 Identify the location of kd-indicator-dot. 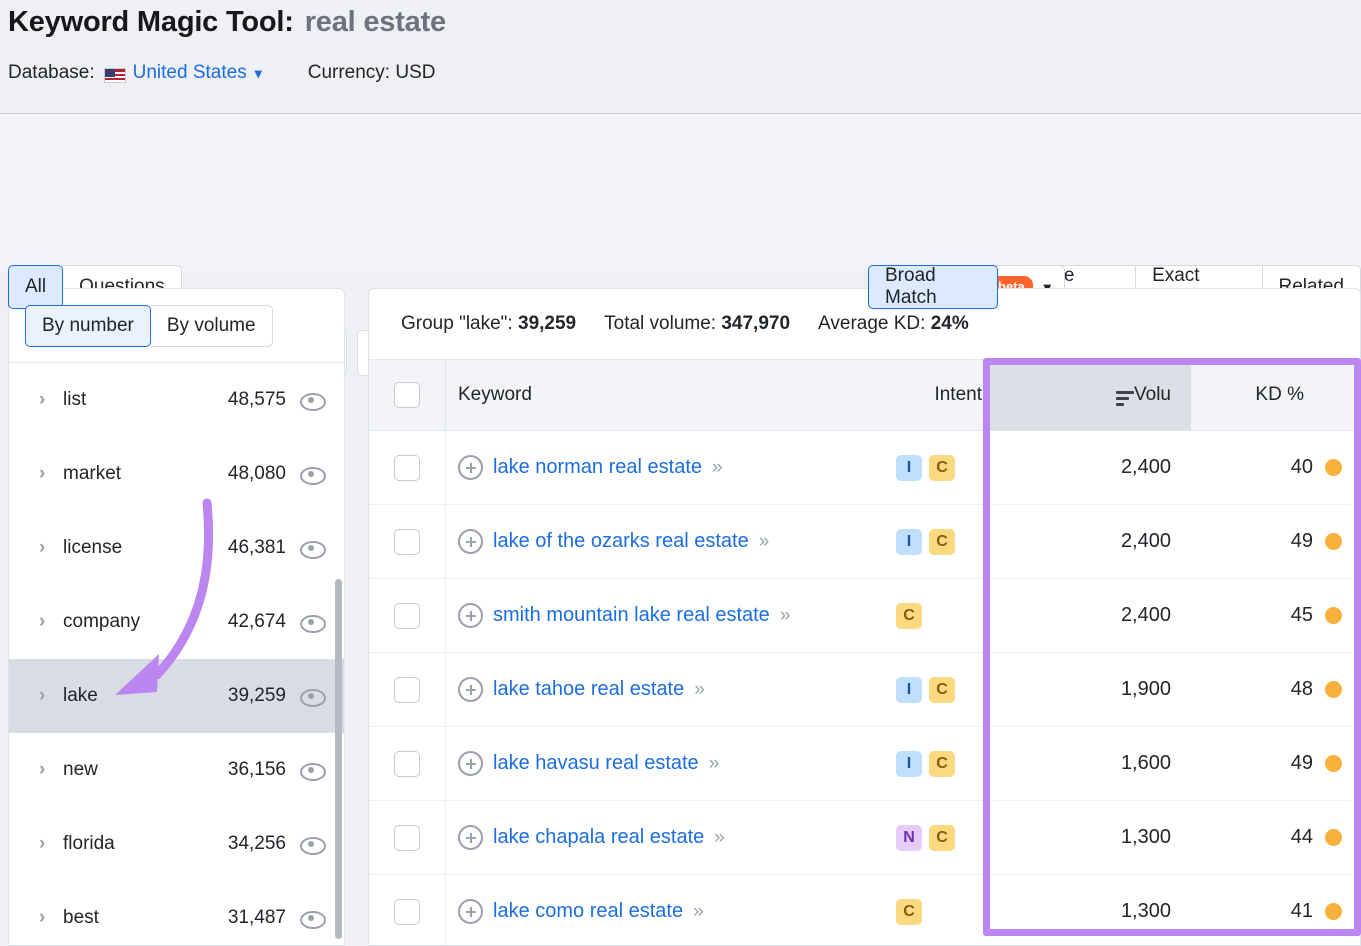
(1333, 837).